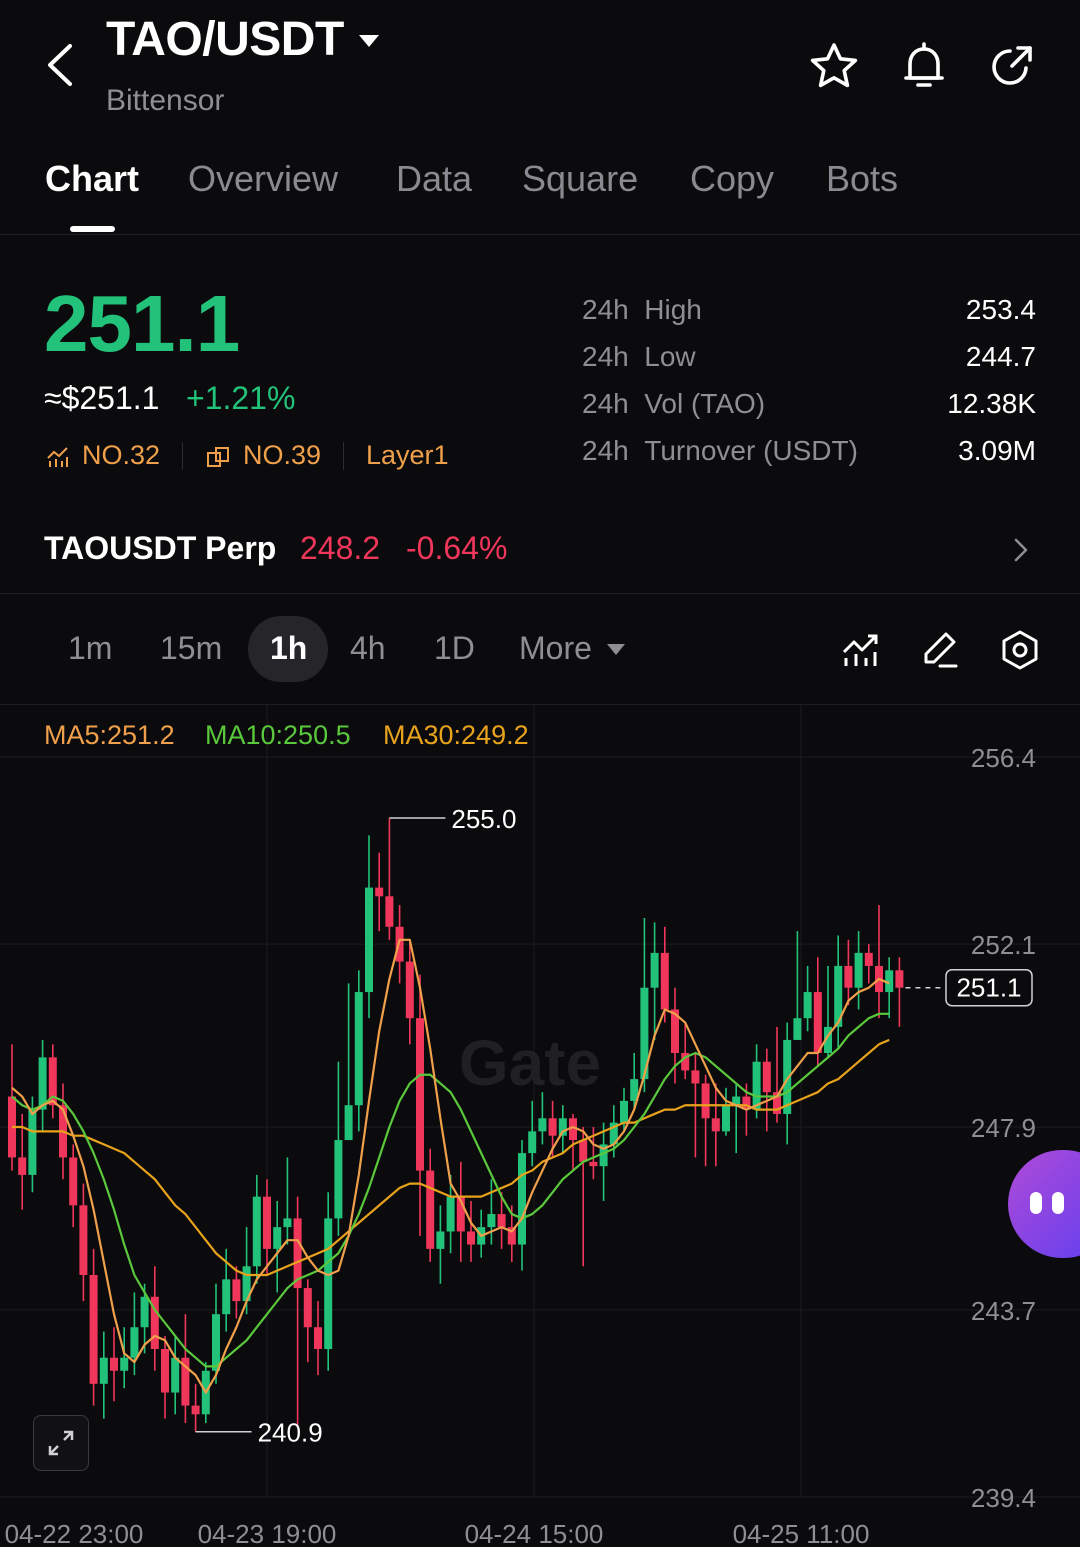 The height and width of the screenshot is (1547, 1080). What do you see at coordinates (530, 1063) in the screenshot?
I see `watermark: Gate` at bounding box center [530, 1063].